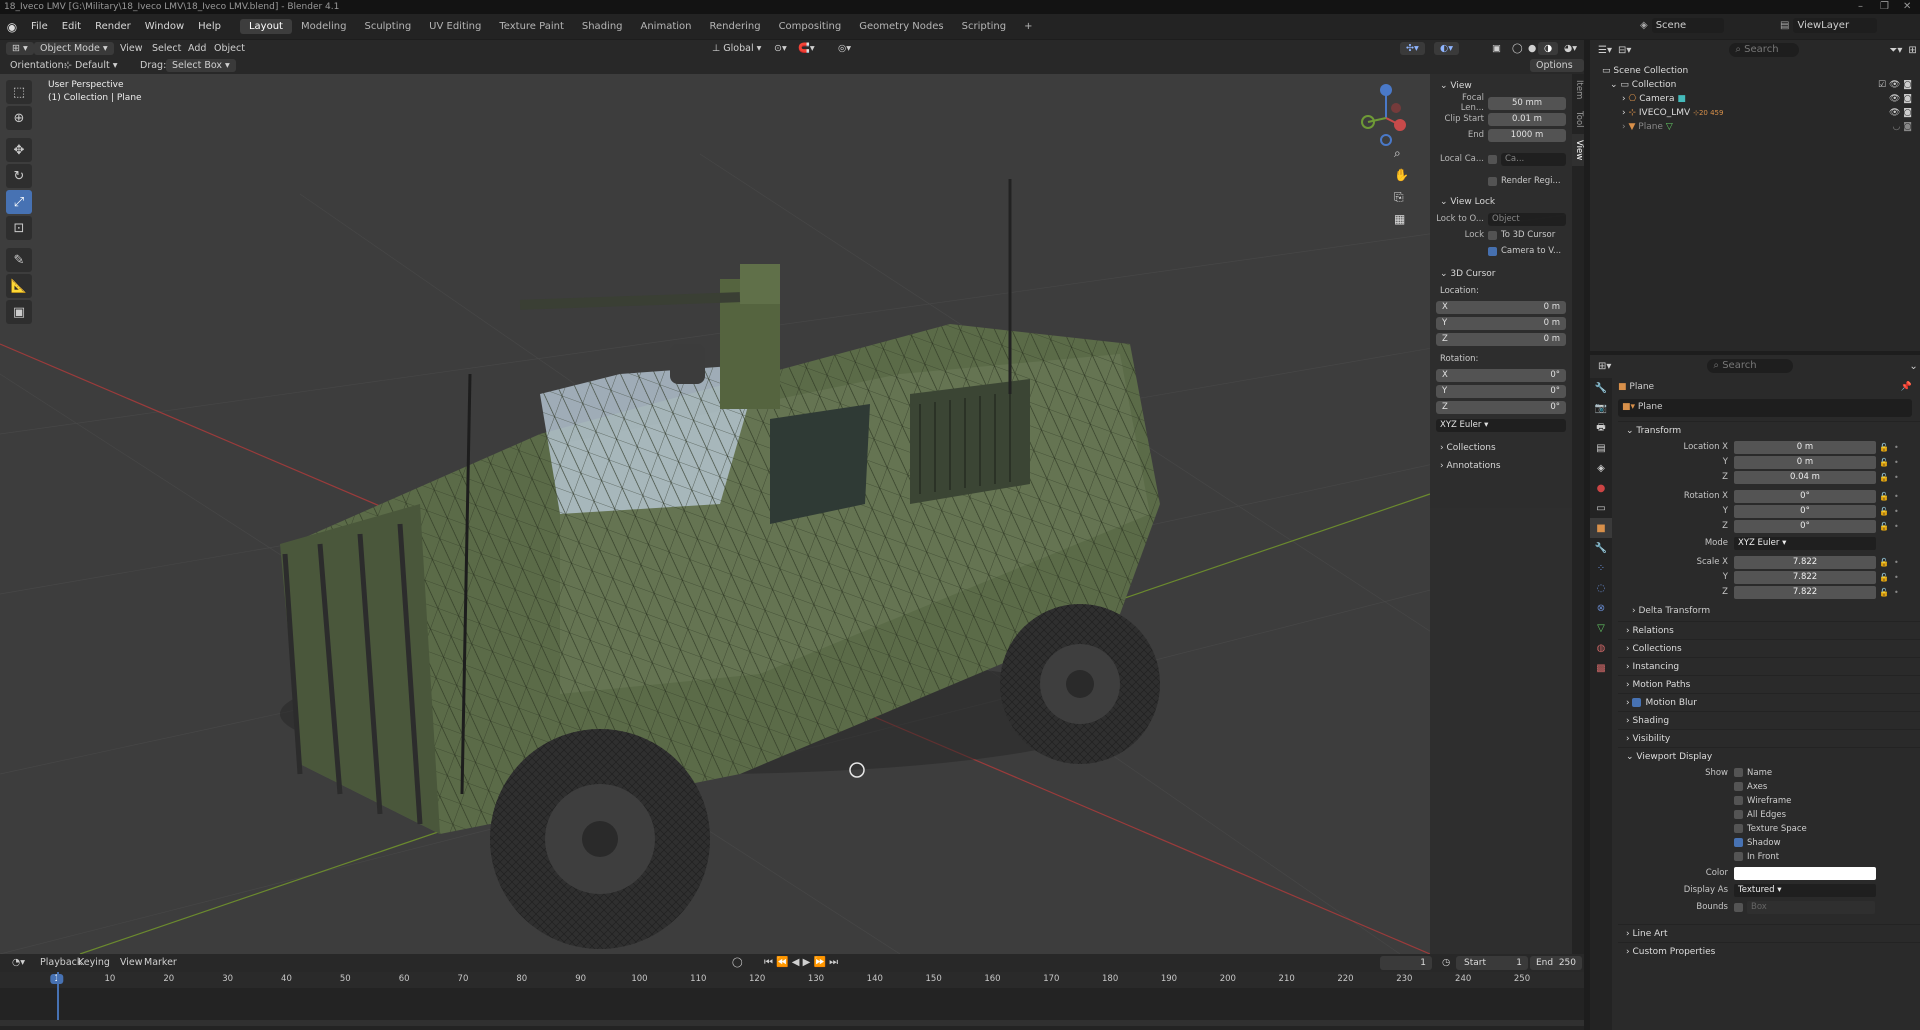 The image size is (1920, 1030). Describe the element at coordinates (602, 26) in the screenshot. I see `workspace-tab-shading: Shading` at that location.